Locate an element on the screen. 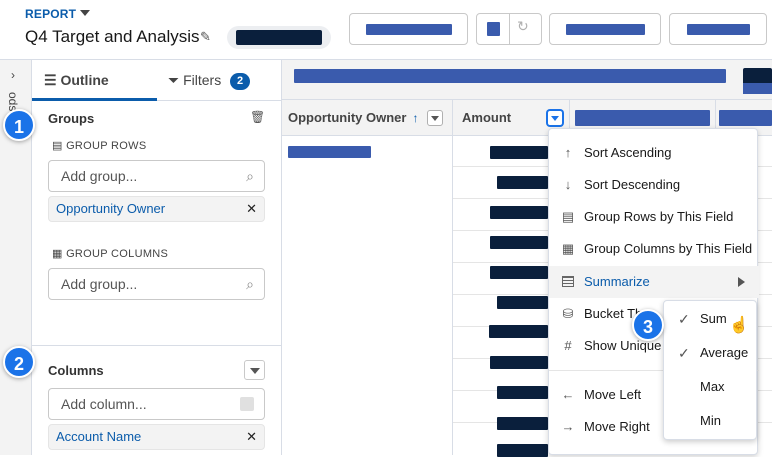 The image size is (772, 457). submenu-item-min: Min is located at coordinates (711, 421).